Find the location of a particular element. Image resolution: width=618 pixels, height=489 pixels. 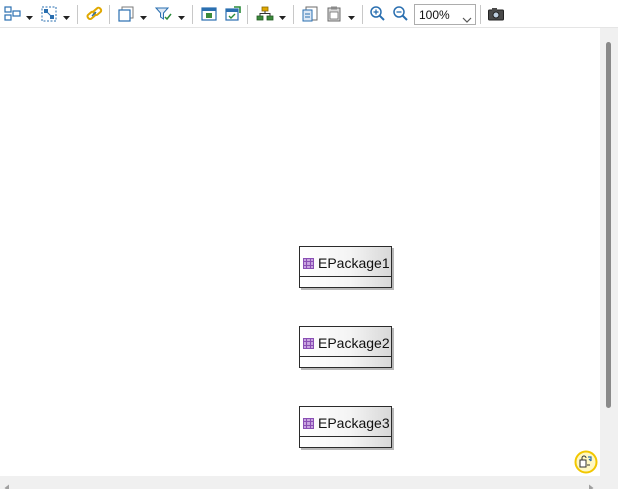

node-label: EPackage1 is located at coordinates (354, 263).